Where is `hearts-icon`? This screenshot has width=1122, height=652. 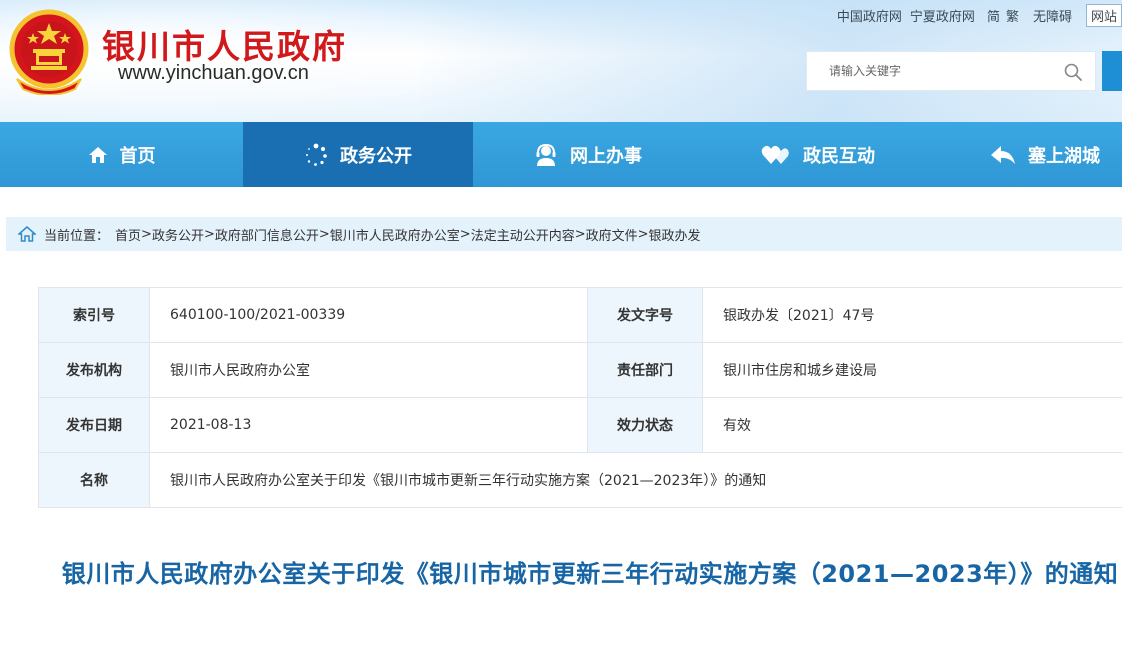 hearts-icon is located at coordinates (775, 154).